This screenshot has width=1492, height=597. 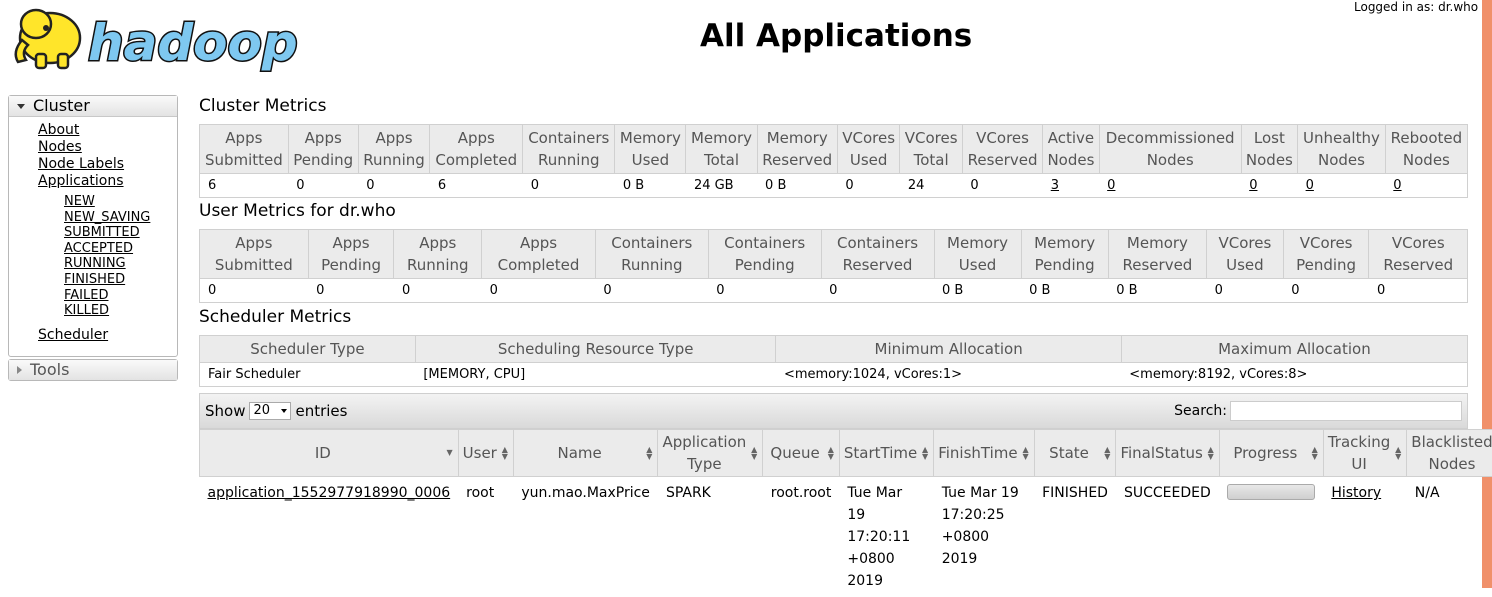 What do you see at coordinates (19, 370) in the screenshot?
I see `collapsed-icon` at bounding box center [19, 370].